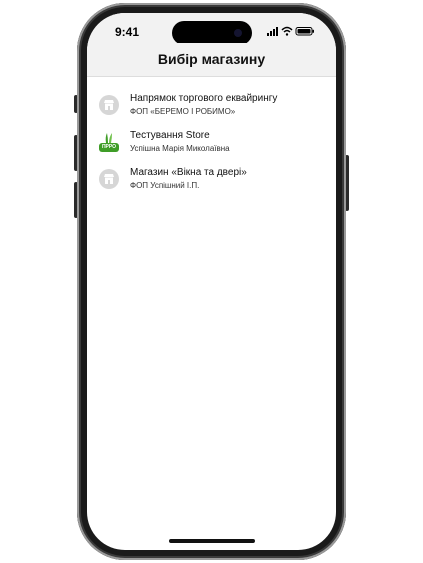 The image size is (423, 563). I want to click on status-time: 9:41, so click(127, 32).